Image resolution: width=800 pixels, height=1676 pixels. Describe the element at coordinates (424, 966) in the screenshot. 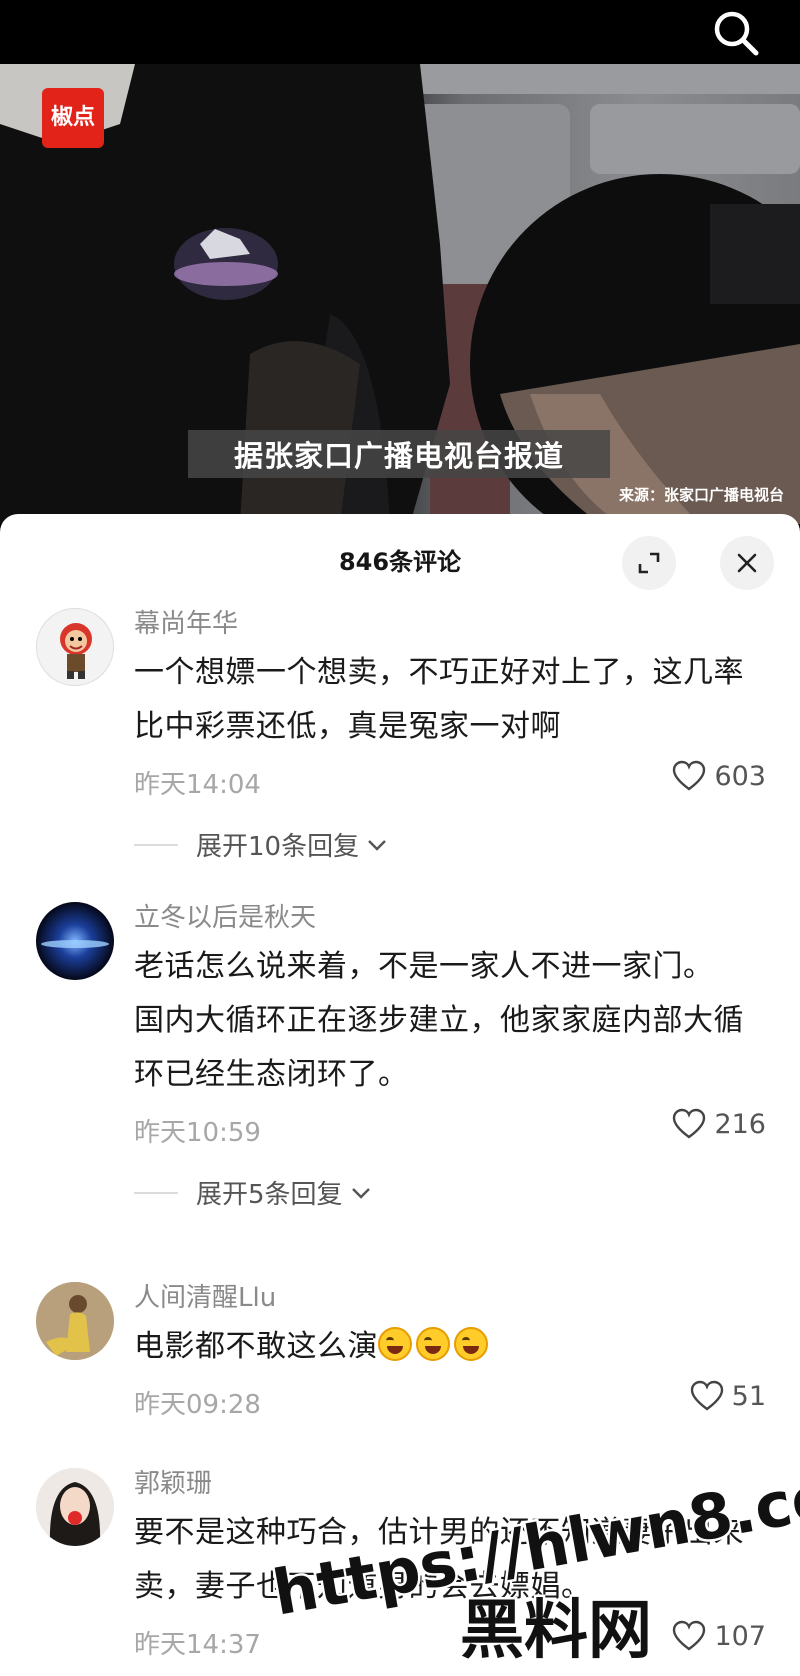

I see `comment-text: 老话怎么说来着，不是一家人不进一家门。` at that location.